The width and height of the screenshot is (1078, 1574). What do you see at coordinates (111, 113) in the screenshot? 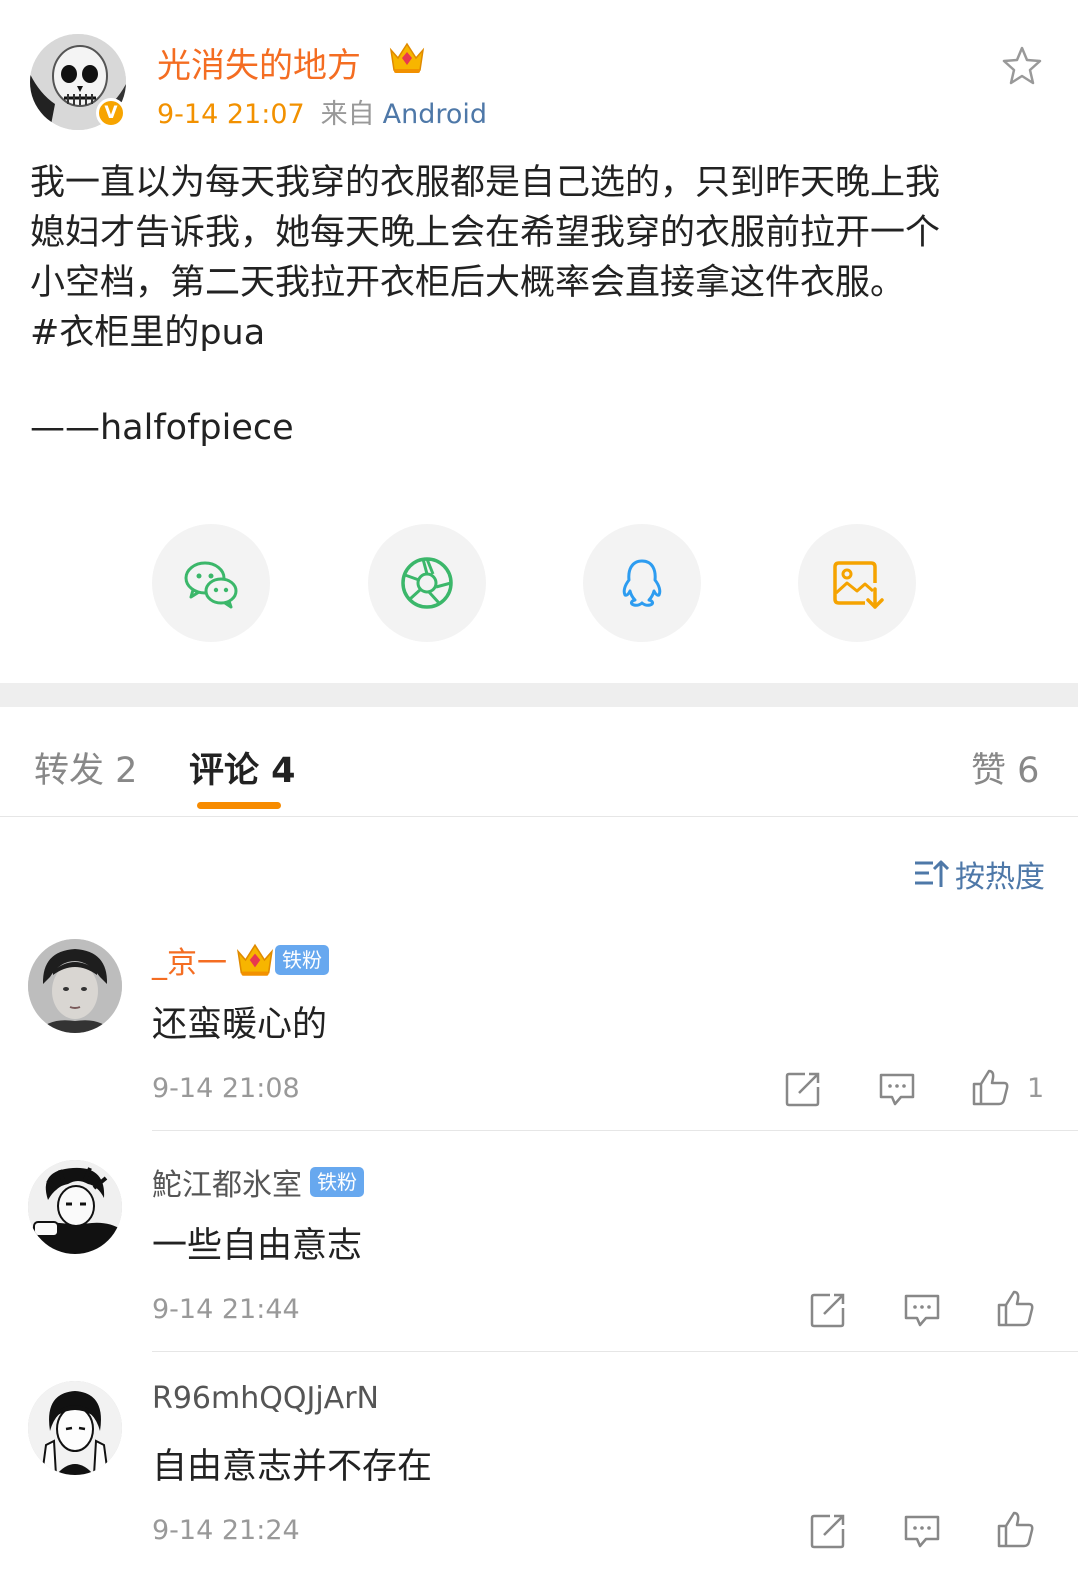
I see `verified-badge: V` at bounding box center [111, 113].